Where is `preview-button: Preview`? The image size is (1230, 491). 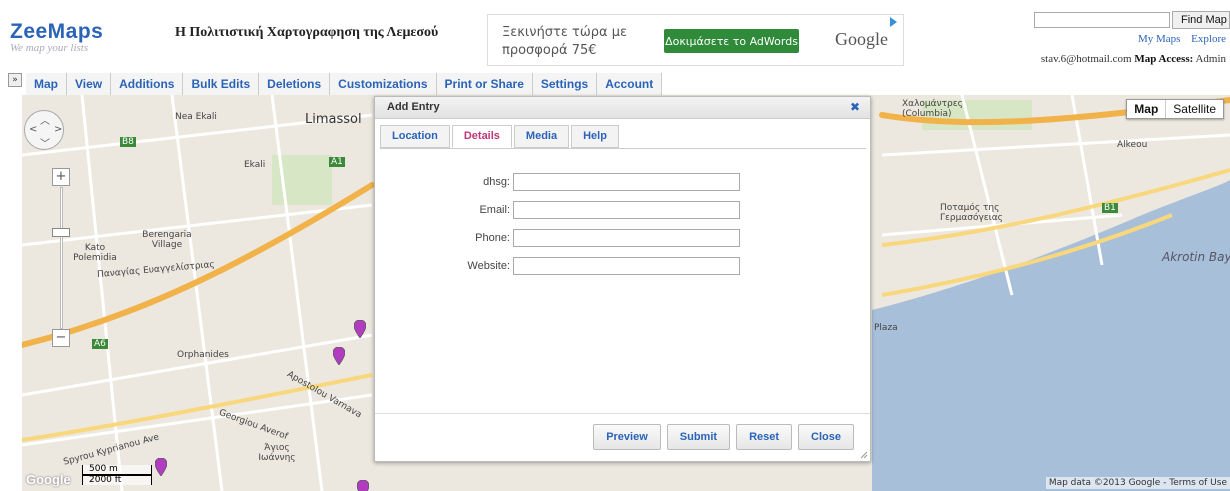 preview-button: Preview is located at coordinates (627, 437).